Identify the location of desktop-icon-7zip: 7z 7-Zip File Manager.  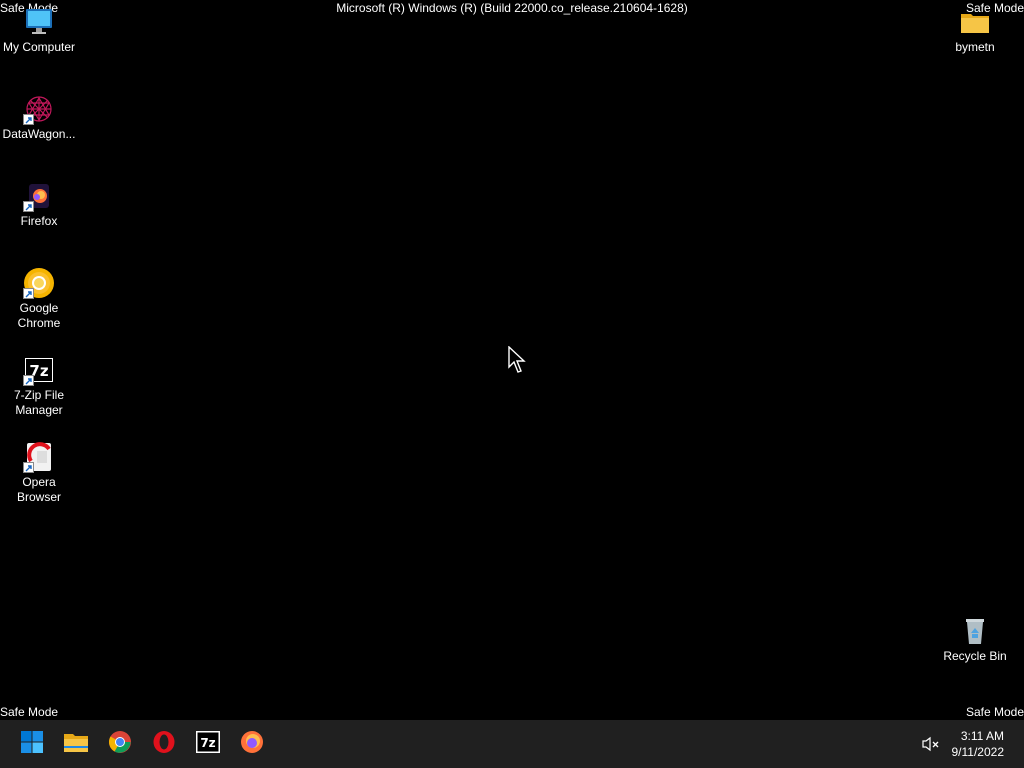
(39, 386).